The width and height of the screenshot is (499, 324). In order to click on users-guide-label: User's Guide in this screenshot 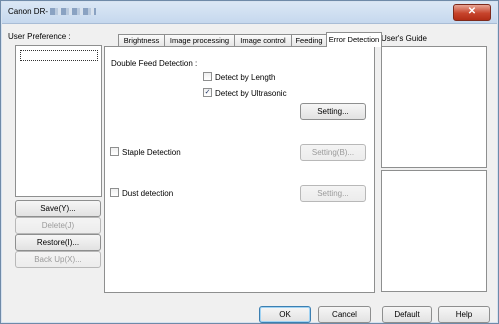, I will do `click(404, 38)`.